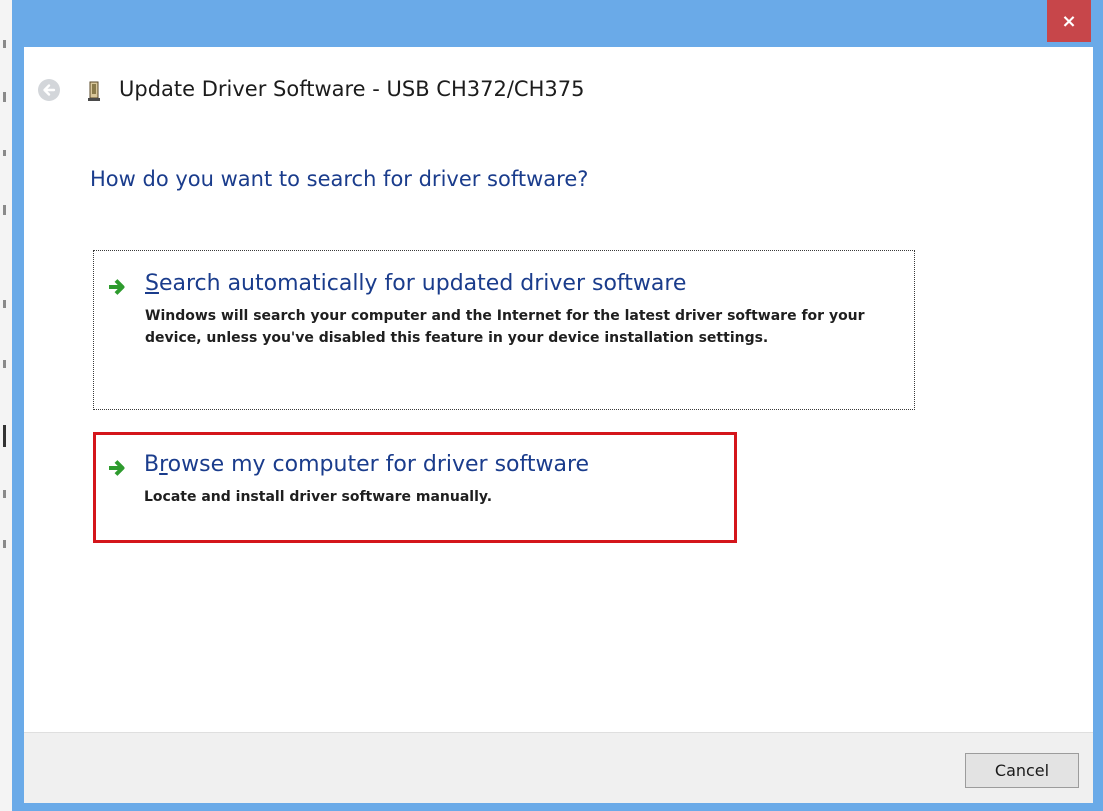  What do you see at coordinates (367, 464) in the screenshot?
I see `option-title: Browse my computer for driver software` at bounding box center [367, 464].